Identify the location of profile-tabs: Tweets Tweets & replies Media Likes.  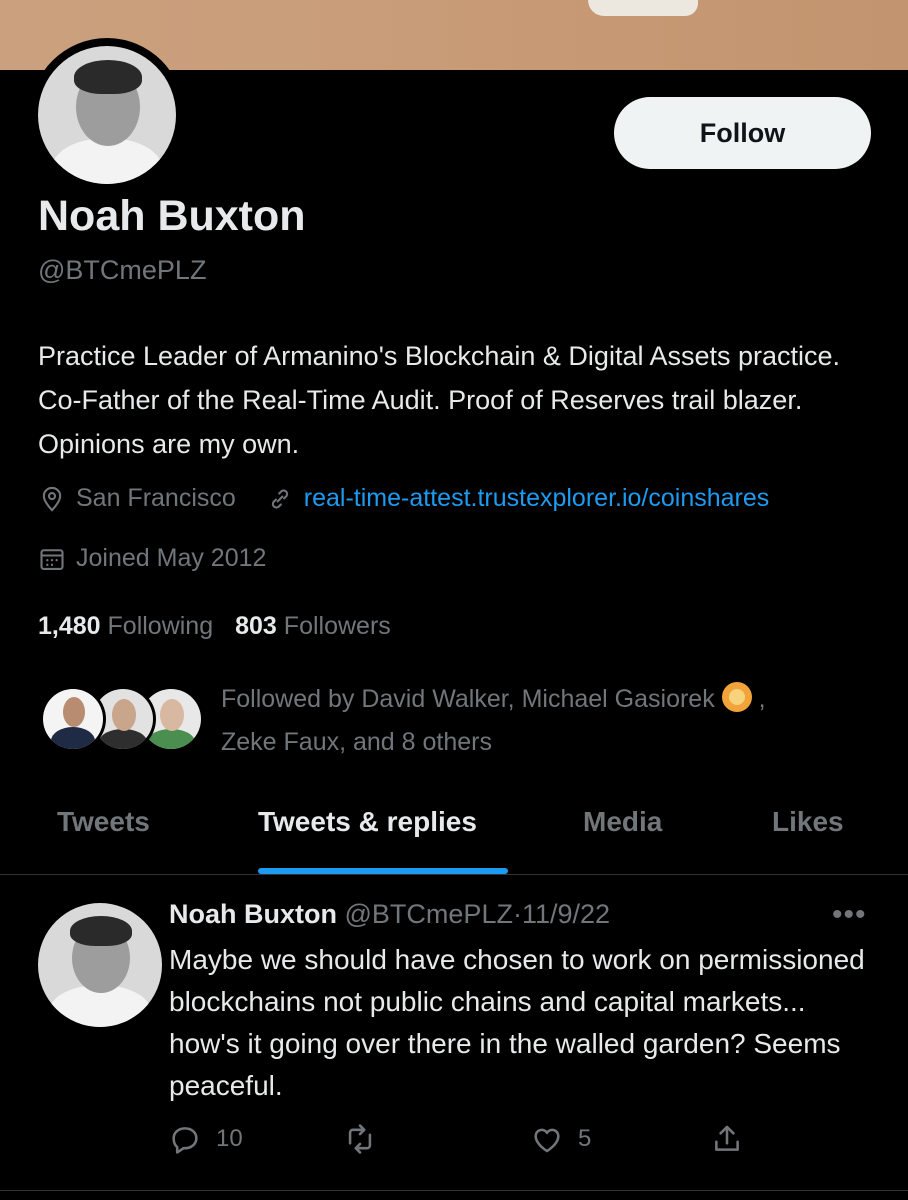
(454, 832).